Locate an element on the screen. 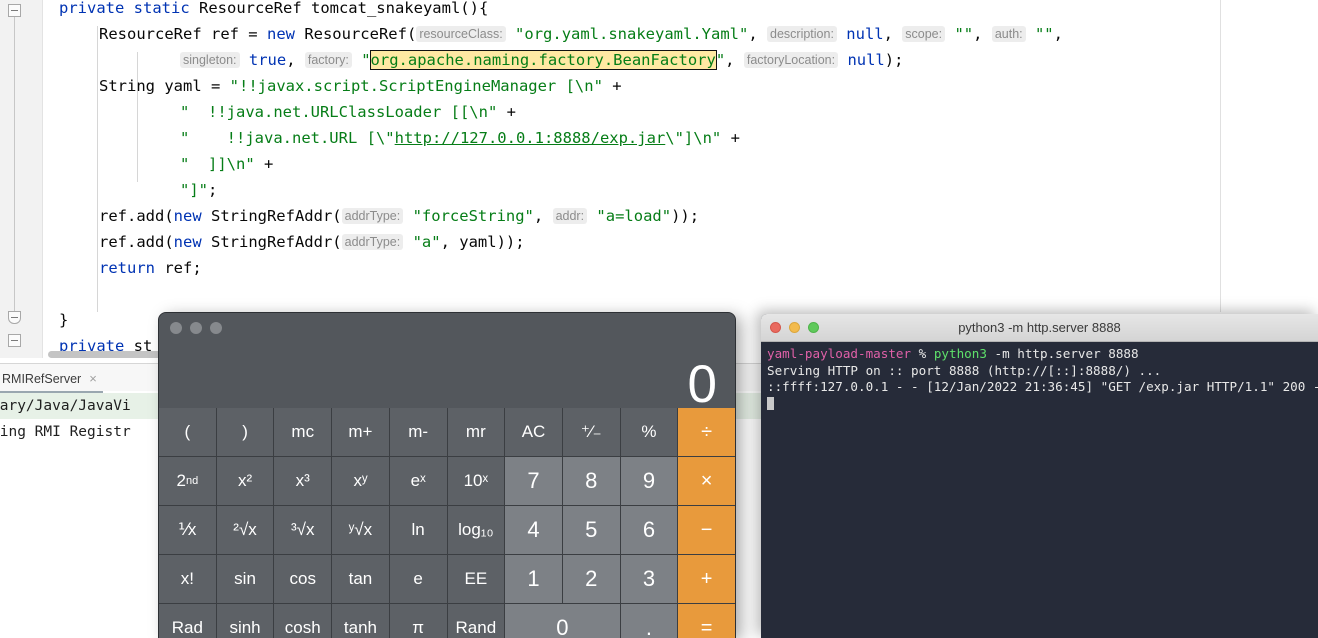 The image size is (1318, 638). key-close-paren: ) is located at coordinates (245, 432).